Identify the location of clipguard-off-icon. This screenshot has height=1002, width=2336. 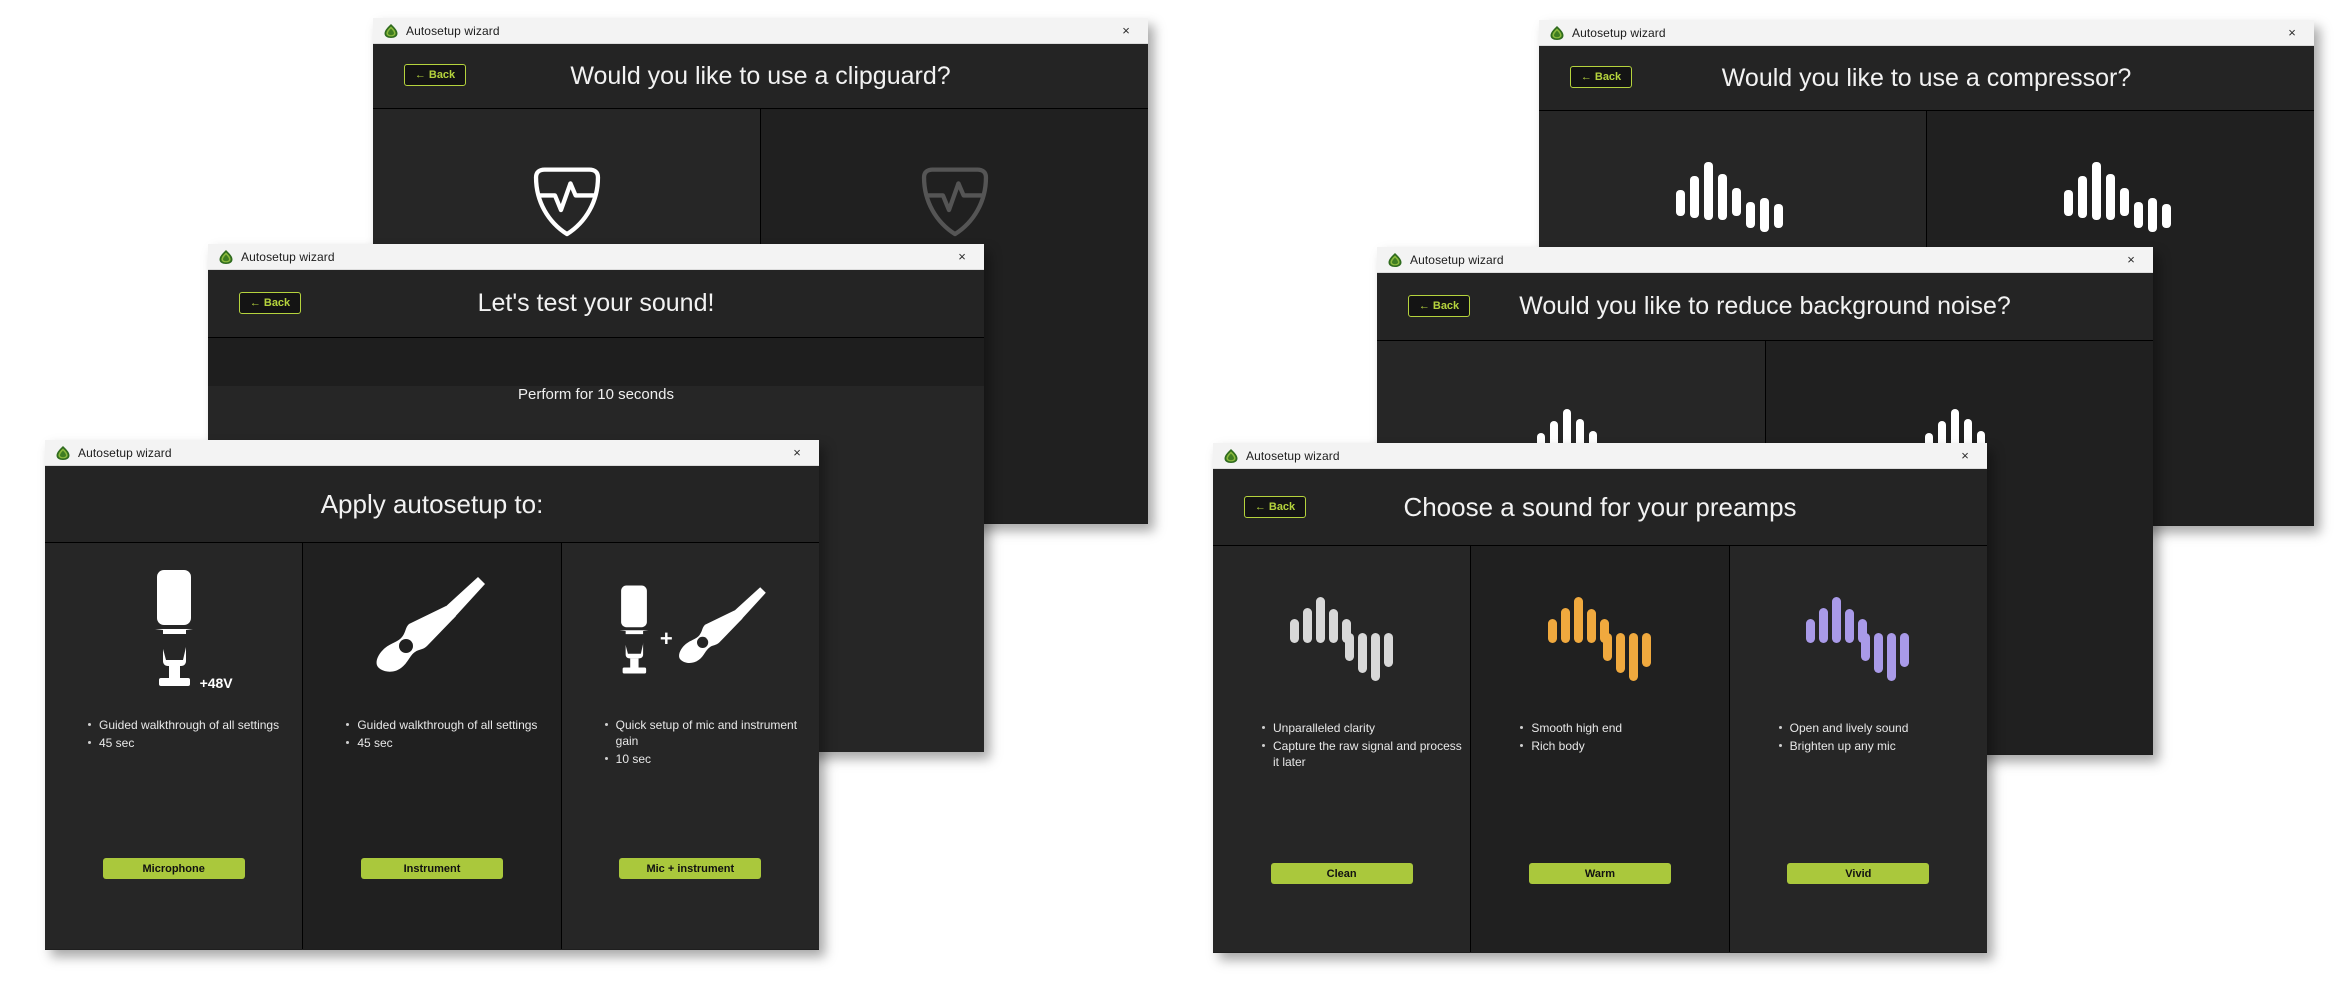
(954, 202).